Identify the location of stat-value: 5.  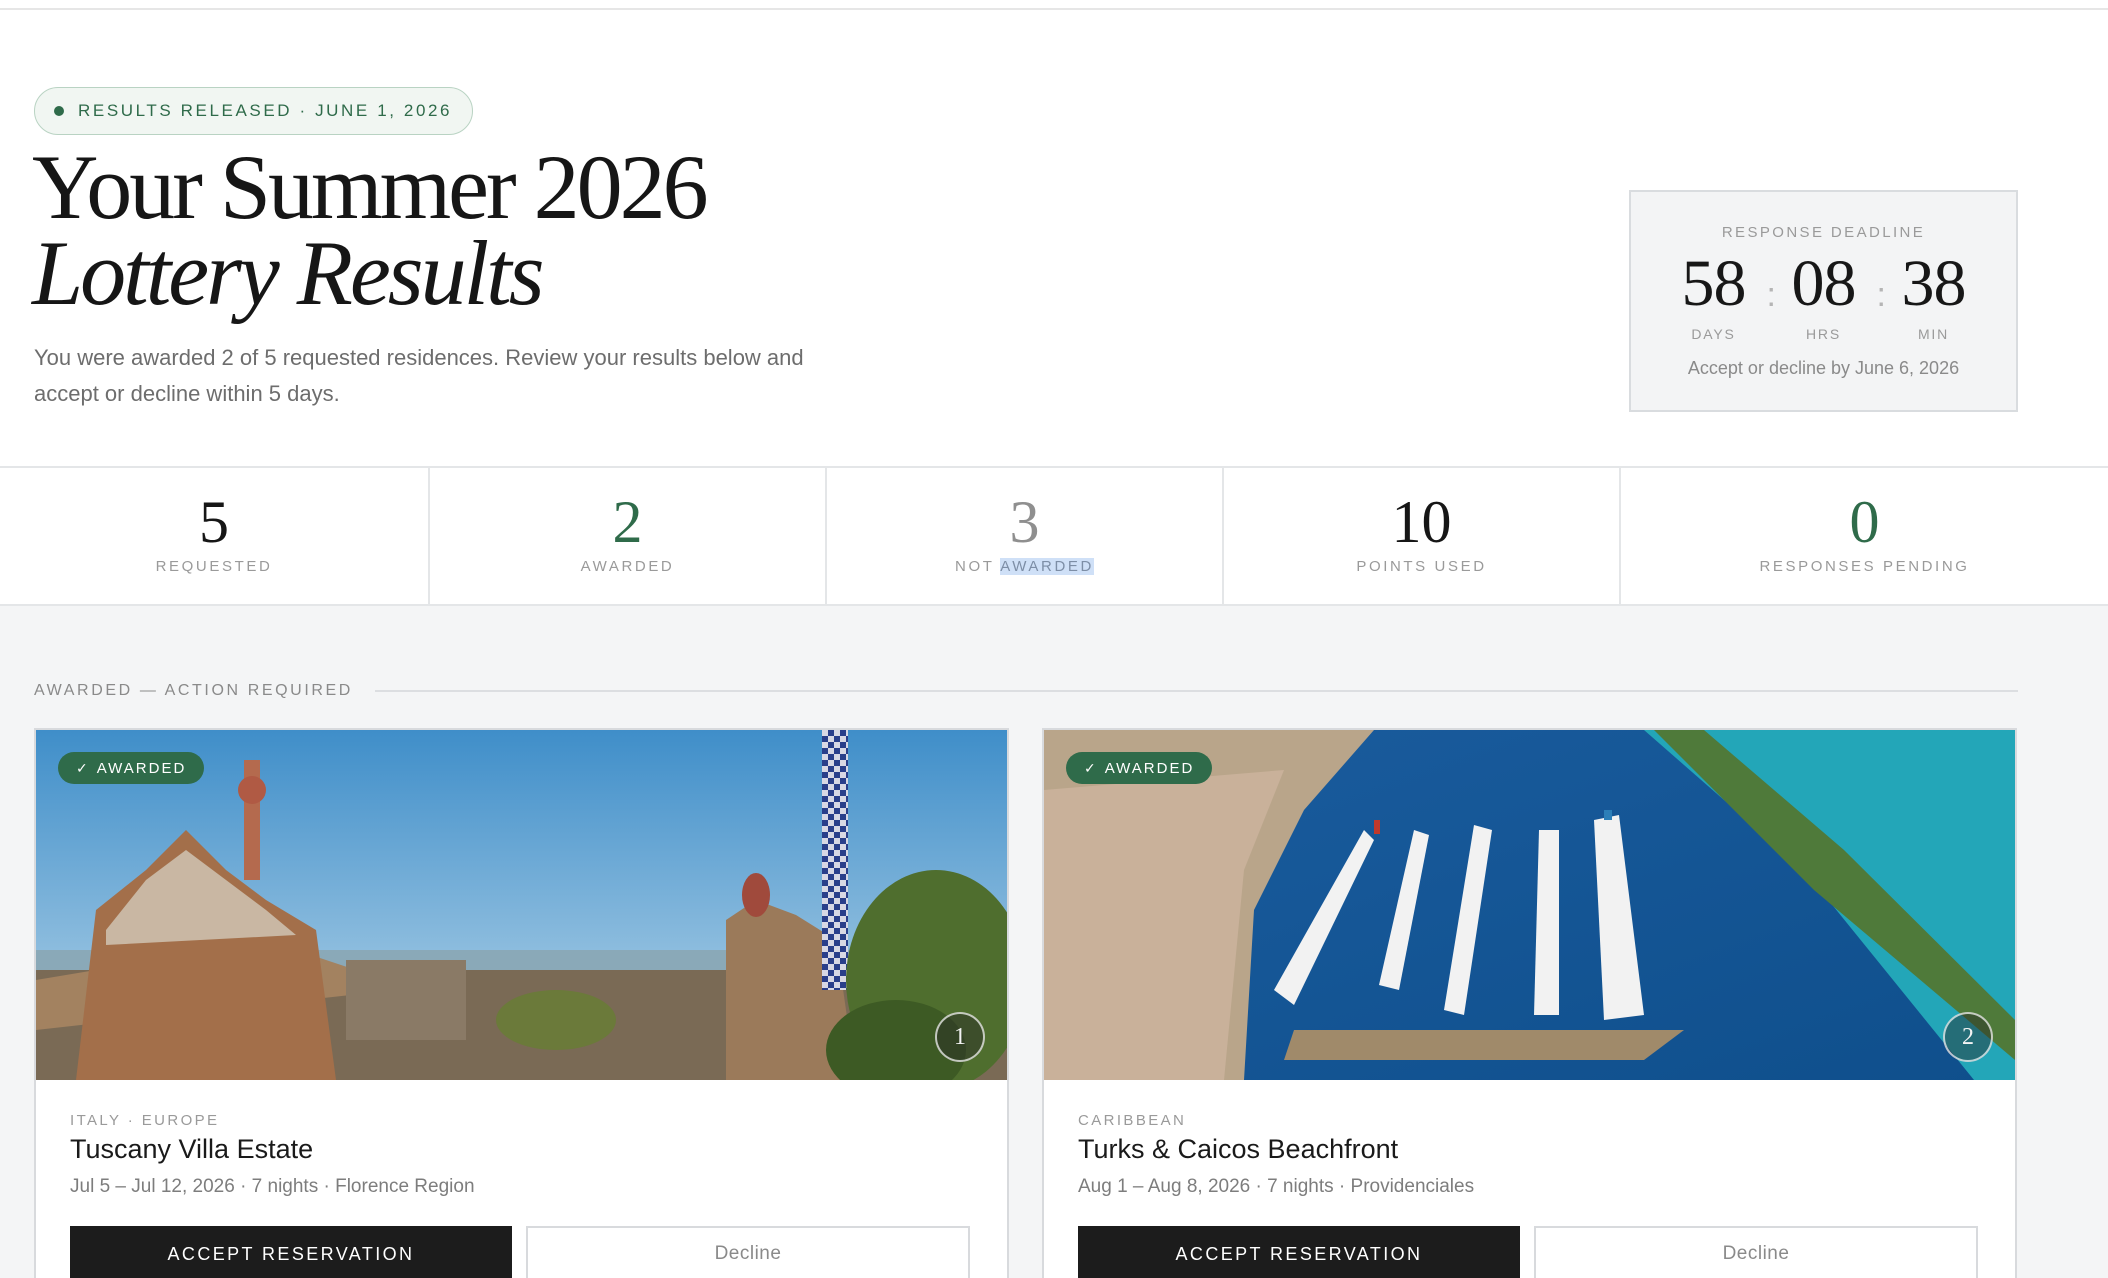
(214, 522).